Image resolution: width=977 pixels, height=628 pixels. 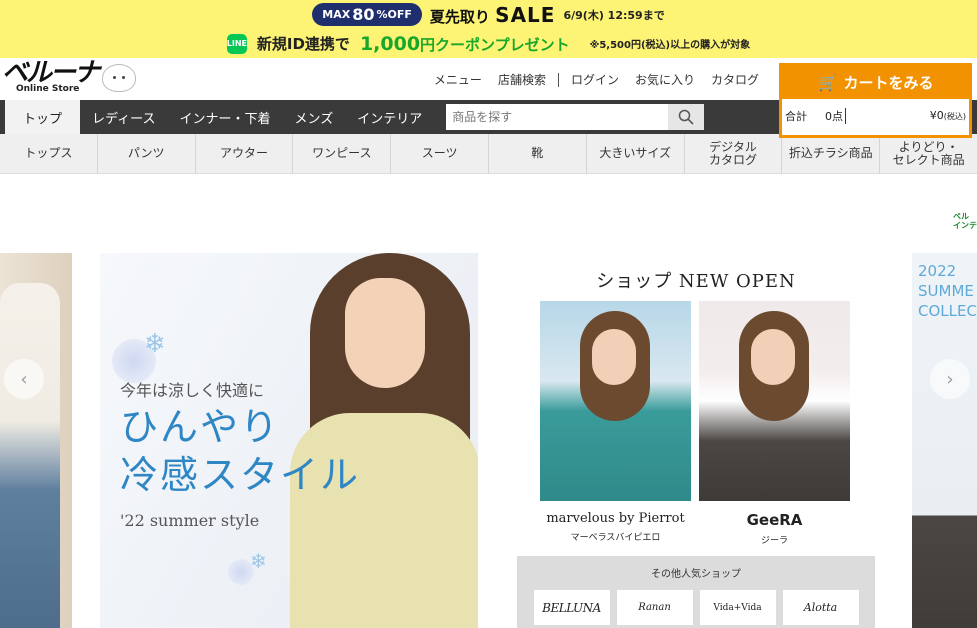 What do you see at coordinates (695, 401) in the screenshot?
I see `shop-images` at bounding box center [695, 401].